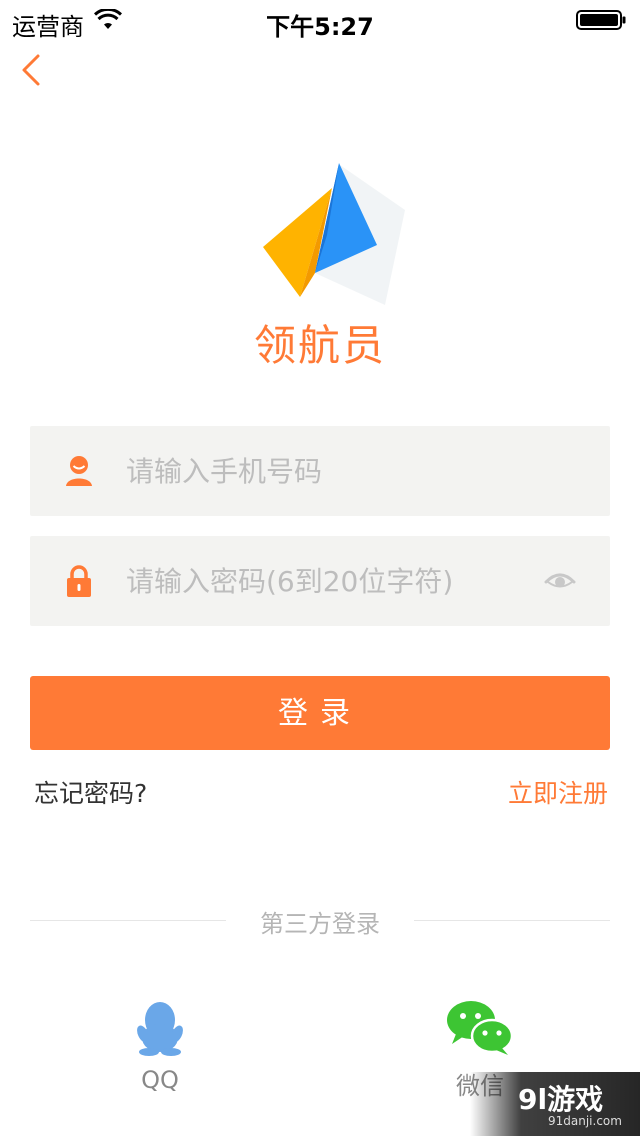 Image resolution: width=640 pixels, height=1136 pixels. I want to click on back-button, so click(33, 70).